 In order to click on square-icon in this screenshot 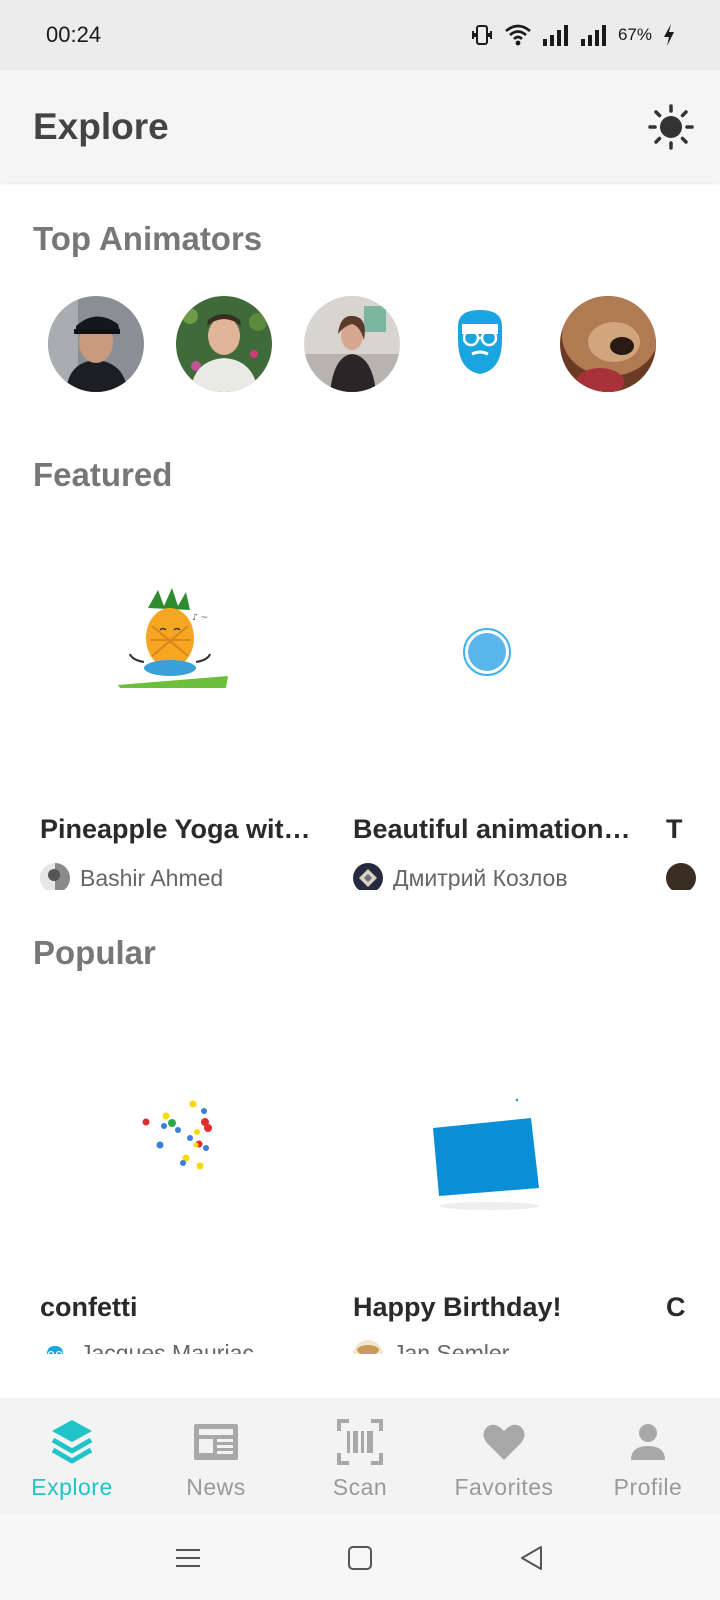, I will do `click(360, 1558)`.